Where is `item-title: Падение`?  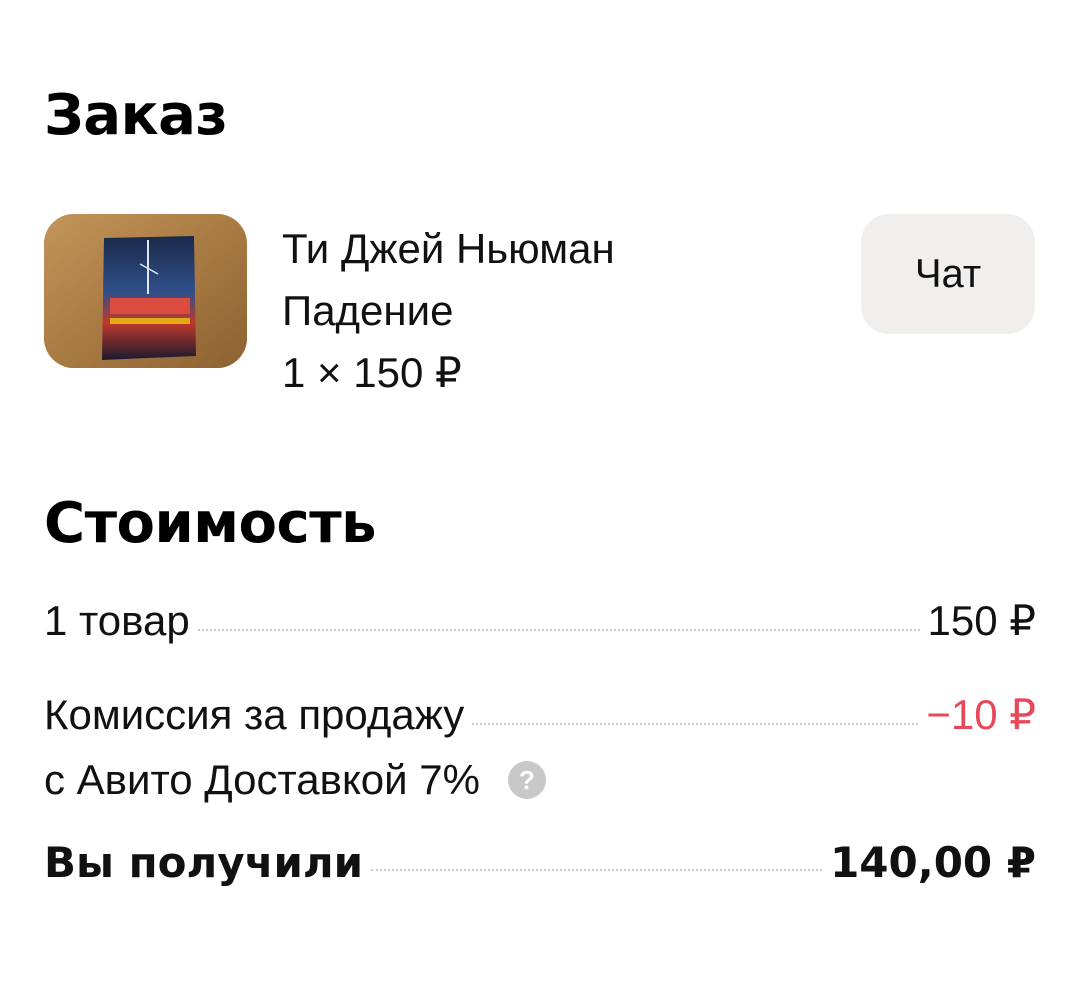 item-title: Падение is located at coordinates (368, 310).